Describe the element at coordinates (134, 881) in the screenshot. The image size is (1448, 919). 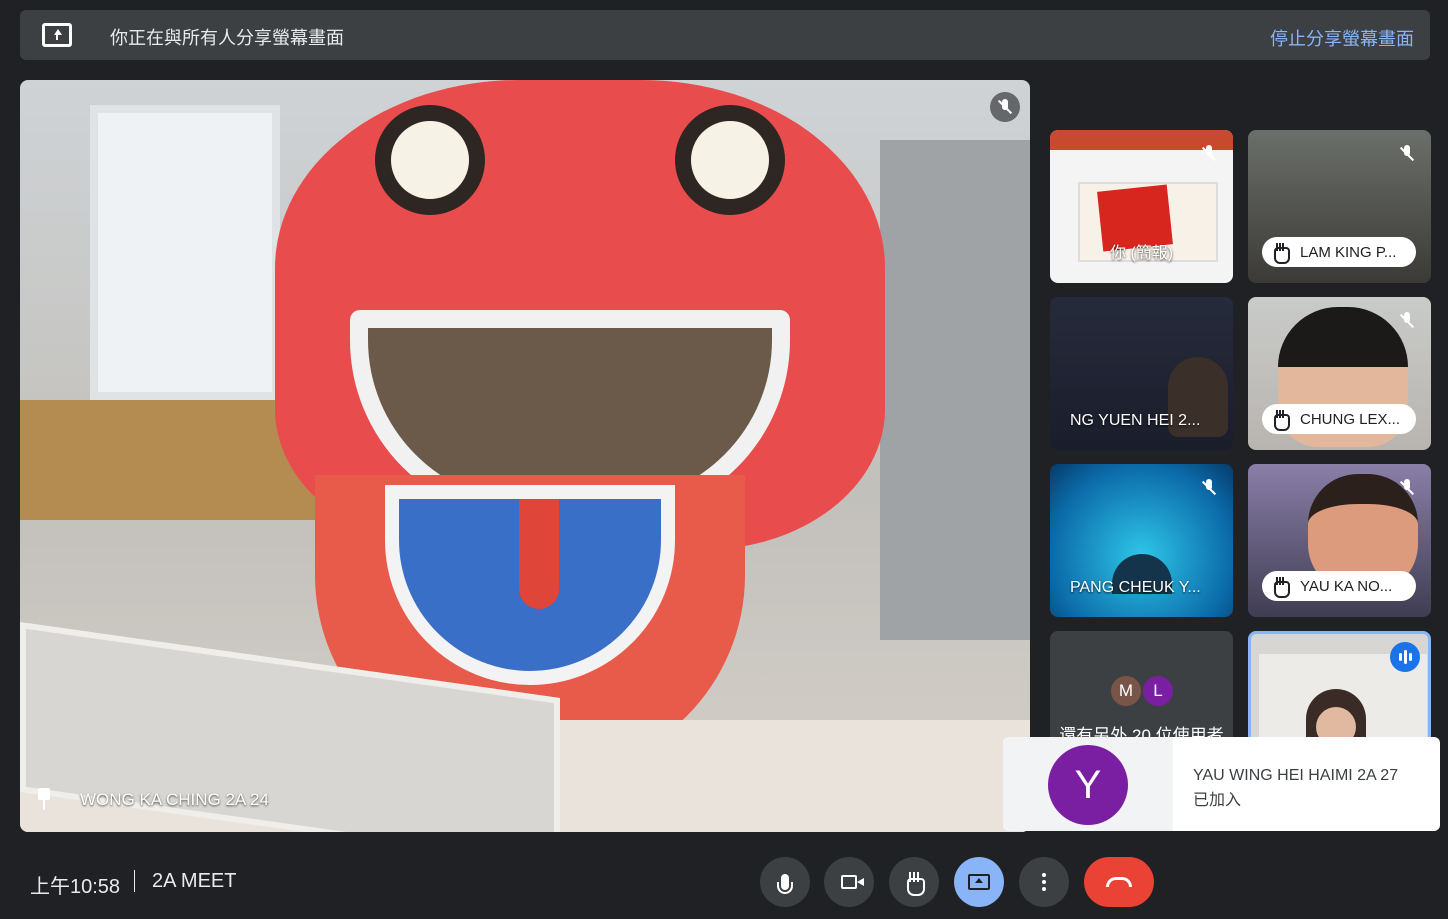
I see `divider` at that location.